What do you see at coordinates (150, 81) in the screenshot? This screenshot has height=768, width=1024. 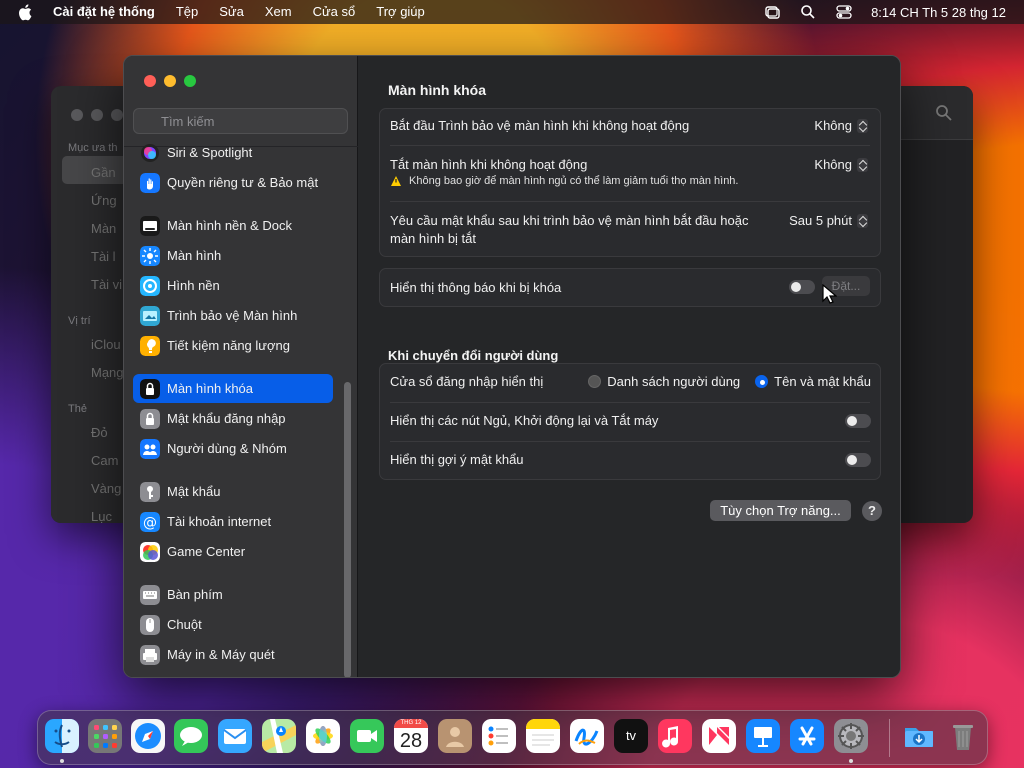 I see `close-window-icon` at bounding box center [150, 81].